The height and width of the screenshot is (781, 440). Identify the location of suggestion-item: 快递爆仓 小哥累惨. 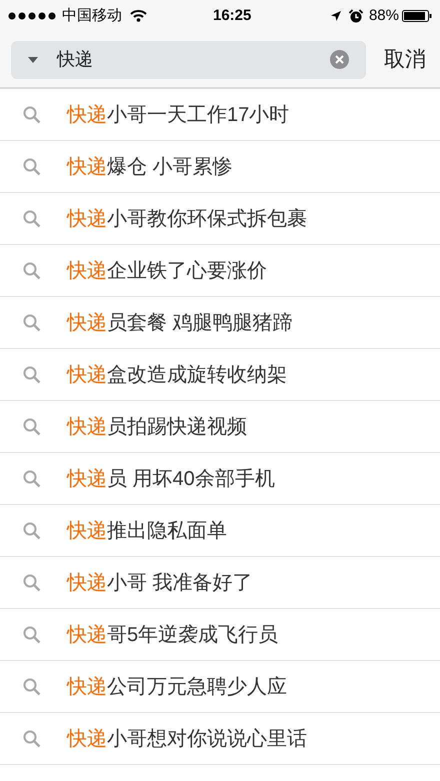
(220, 167).